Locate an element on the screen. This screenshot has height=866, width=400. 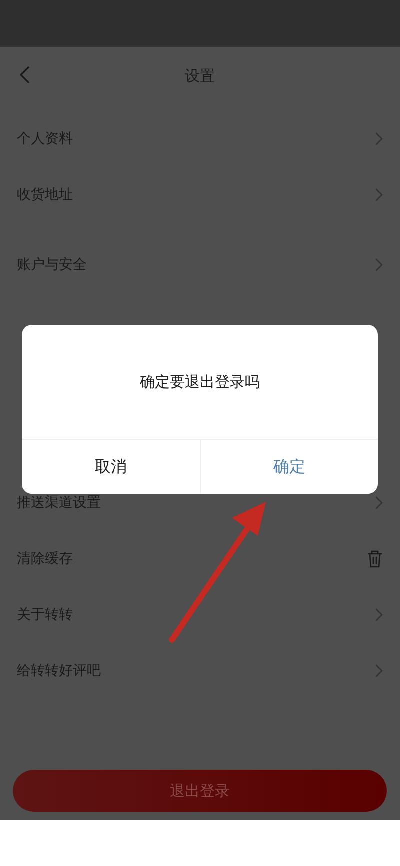
dialog-message: 确定要退出登录吗 is located at coordinates (200, 382).